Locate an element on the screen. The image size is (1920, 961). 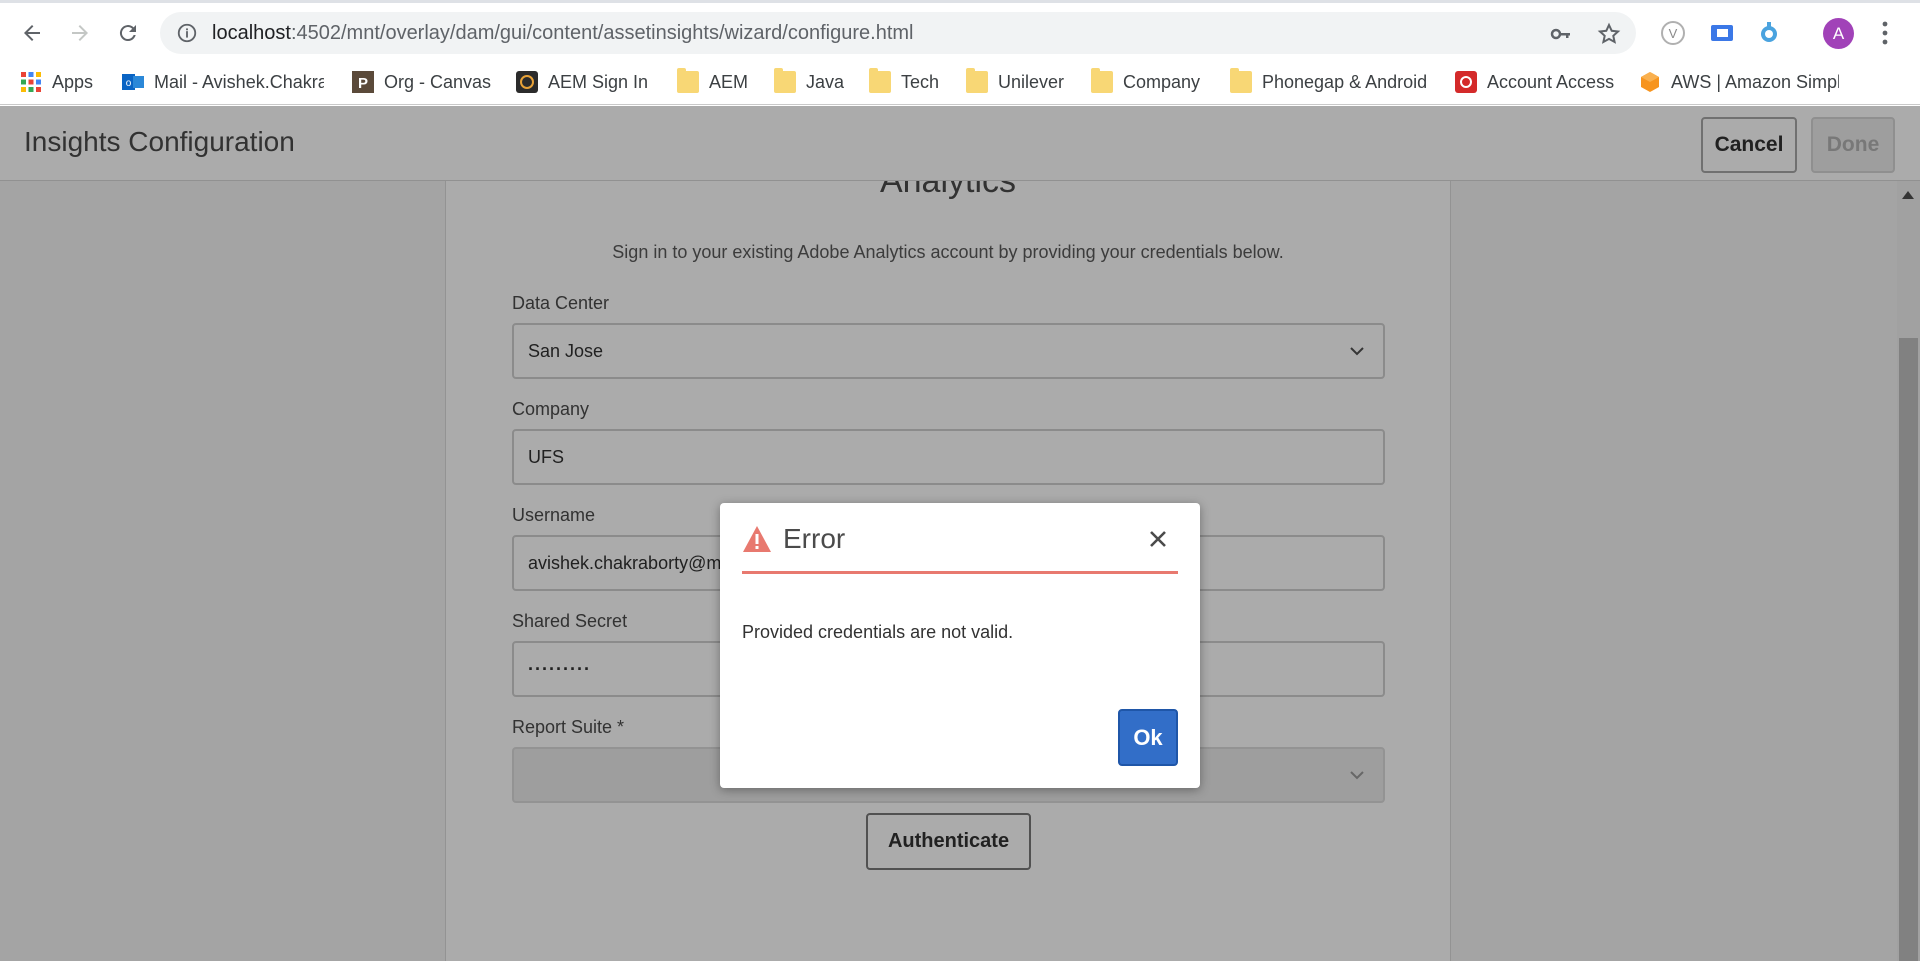
alert-triangle-icon is located at coordinates (757, 539).